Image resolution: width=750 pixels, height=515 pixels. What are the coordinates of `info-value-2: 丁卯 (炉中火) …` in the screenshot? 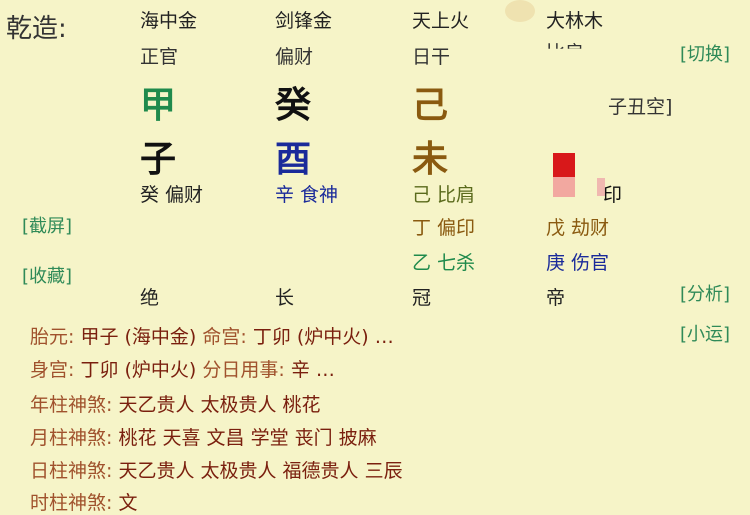 It's located at (323, 337).